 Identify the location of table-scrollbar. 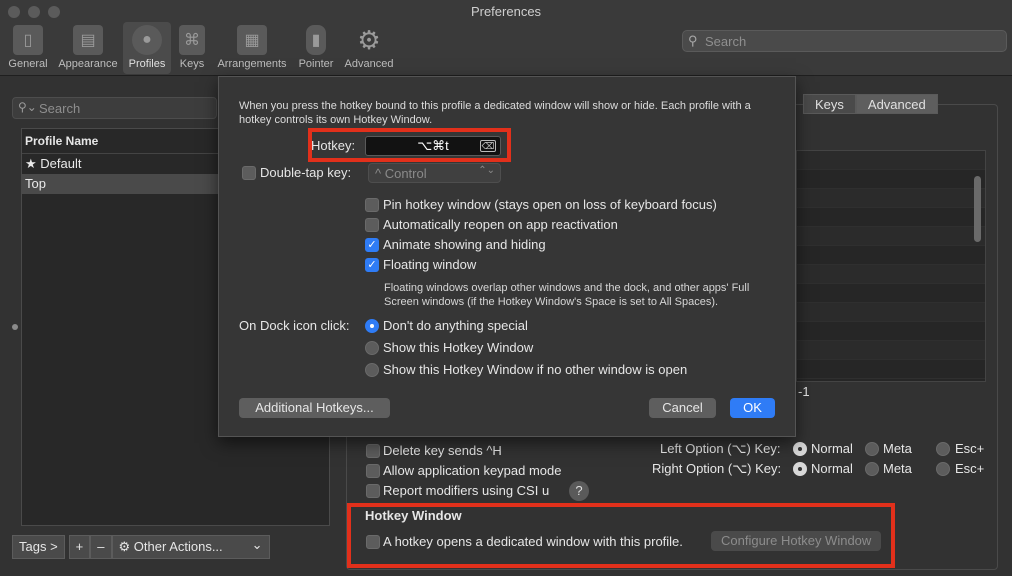
(977, 209).